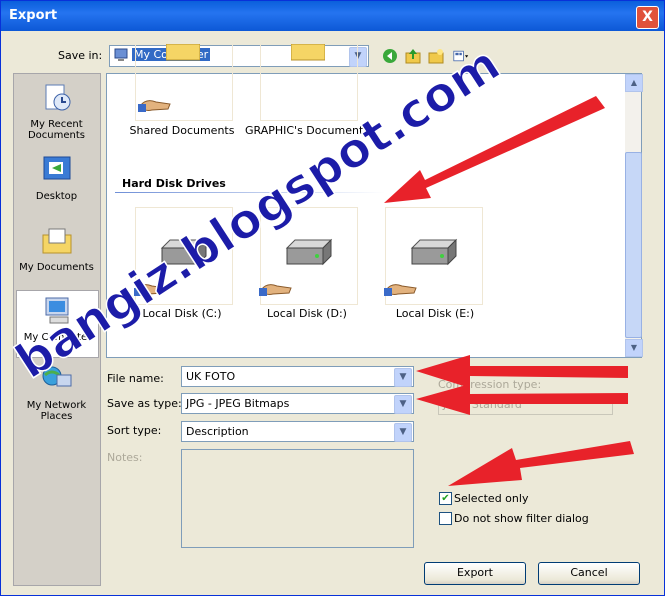 Image resolution: width=665 pixels, height=596 pixels. What do you see at coordinates (413, 56) in the screenshot?
I see `up-folder-icon` at bounding box center [413, 56].